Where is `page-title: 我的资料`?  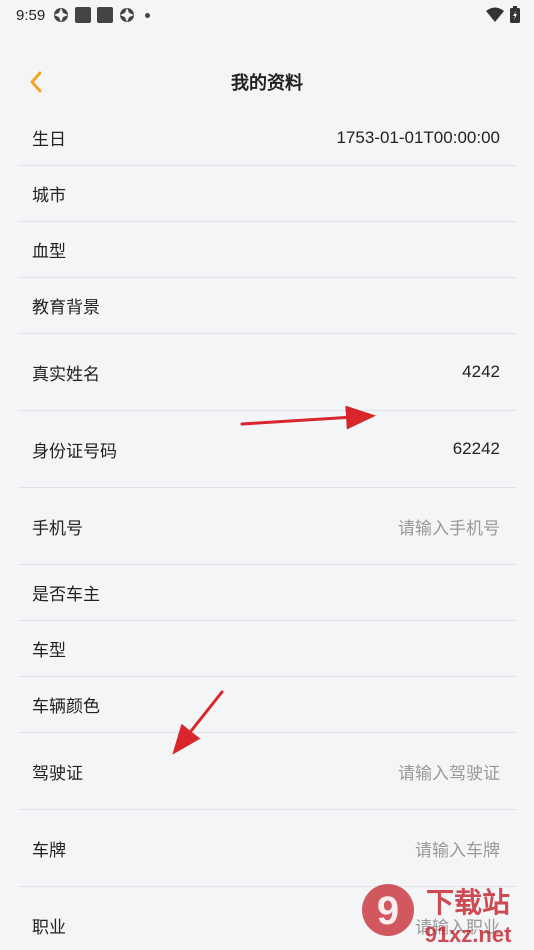 page-title: 我的资料 is located at coordinates (267, 83).